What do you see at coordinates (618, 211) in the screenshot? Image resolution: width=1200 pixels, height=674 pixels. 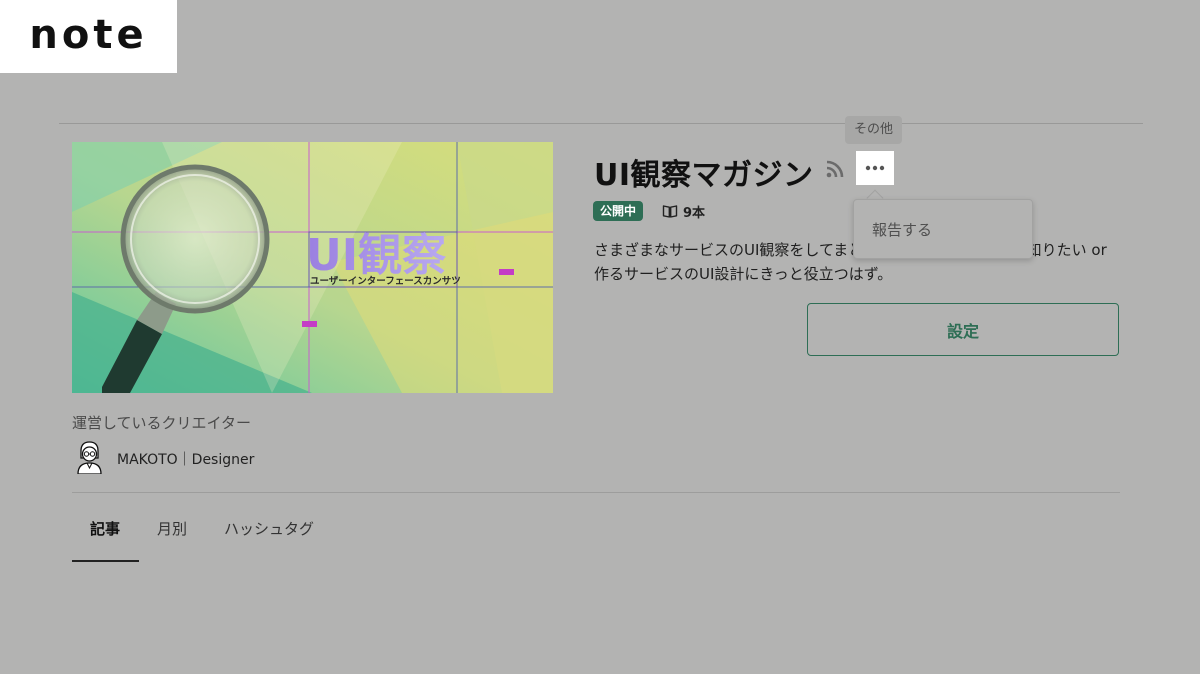 I see `status-badge: 公開中` at bounding box center [618, 211].